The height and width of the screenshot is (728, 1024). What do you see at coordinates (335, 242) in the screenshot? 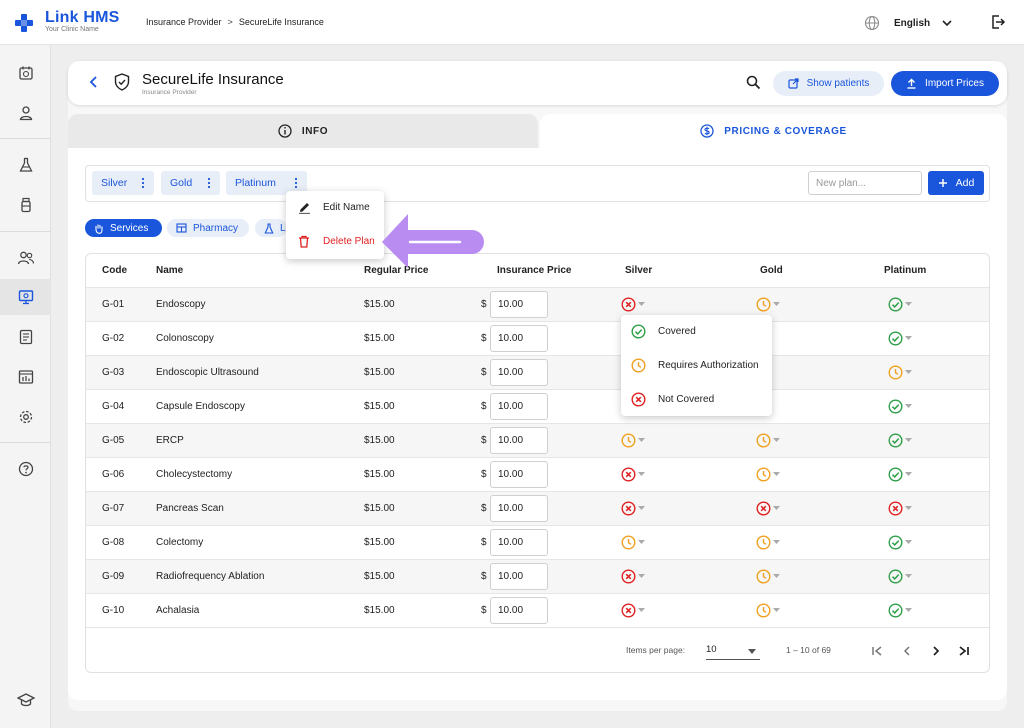
I see `delete-plan-menu-item: Delete Plan` at bounding box center [335, 242].